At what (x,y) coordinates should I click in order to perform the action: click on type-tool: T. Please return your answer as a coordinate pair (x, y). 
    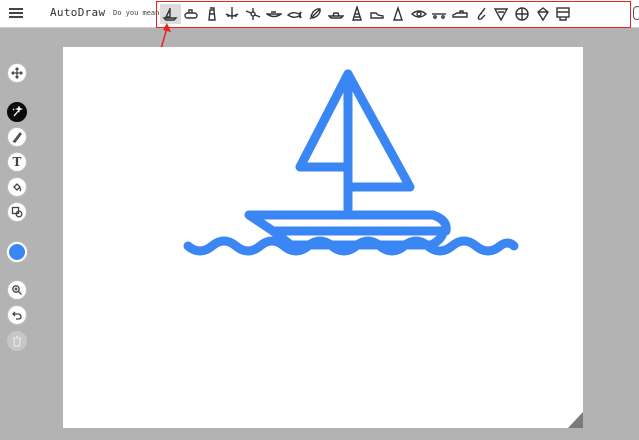
    Looking at the image, I should click on (17, 162).